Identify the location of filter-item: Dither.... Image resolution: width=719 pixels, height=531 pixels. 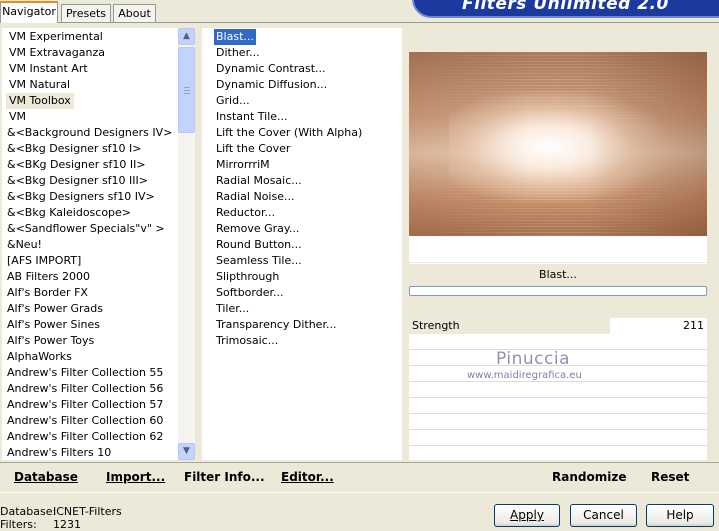
(238, 53).